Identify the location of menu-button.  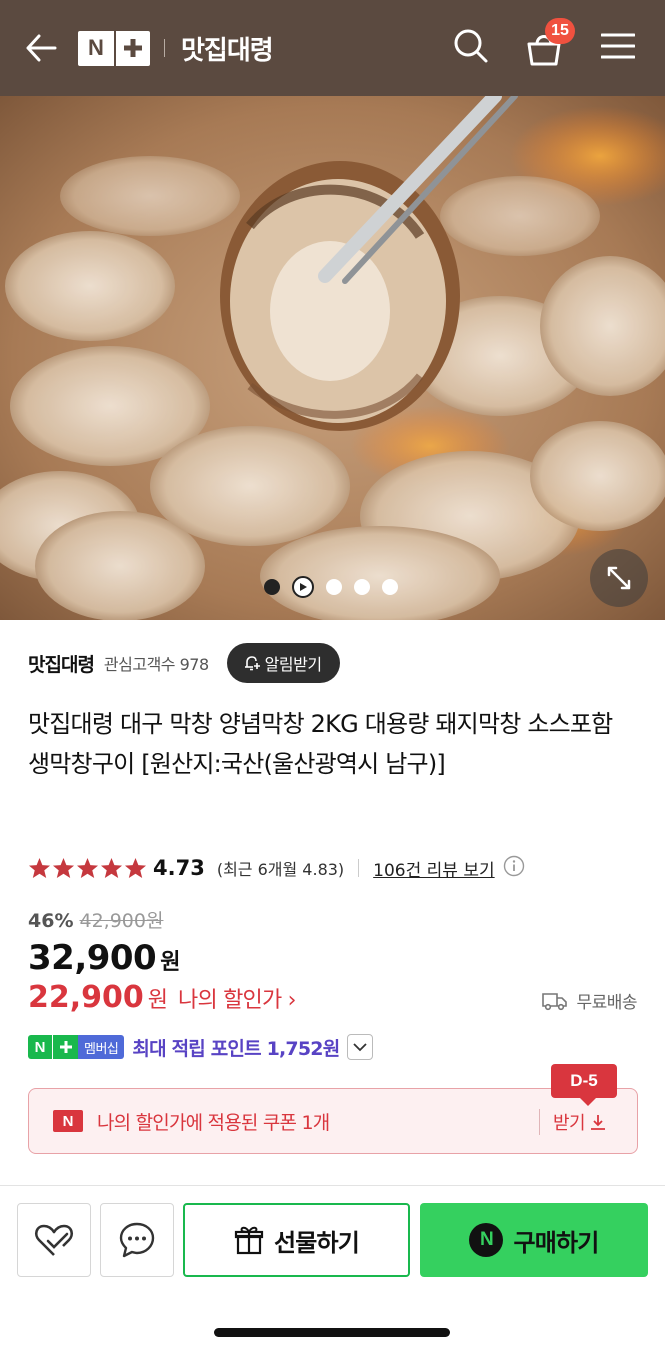
(618, 48).